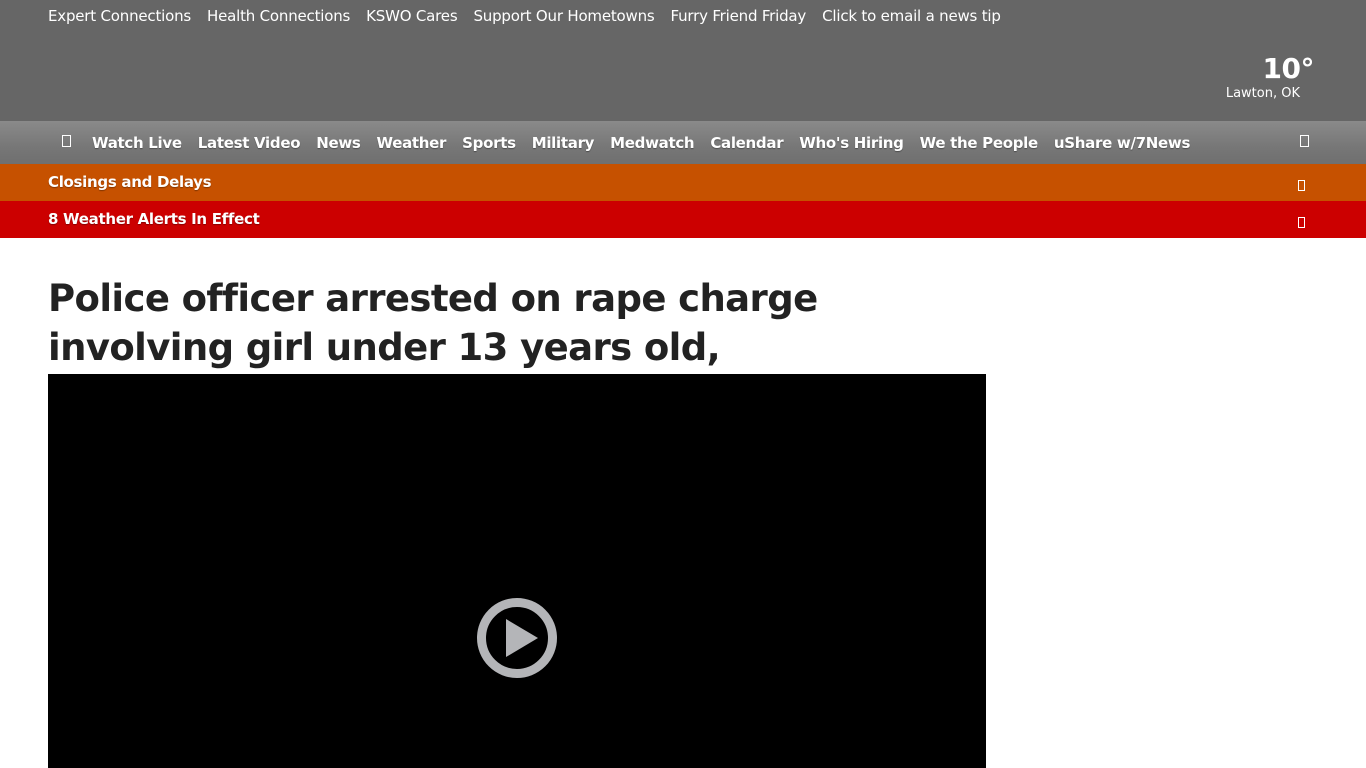 Image resolution: width=1366 pixels, height=768 pixels. What do you see at coordinates (1304, 220) in the screenshot?
I see `alerts-chevron-icon` at bounding box center [1304, 220].